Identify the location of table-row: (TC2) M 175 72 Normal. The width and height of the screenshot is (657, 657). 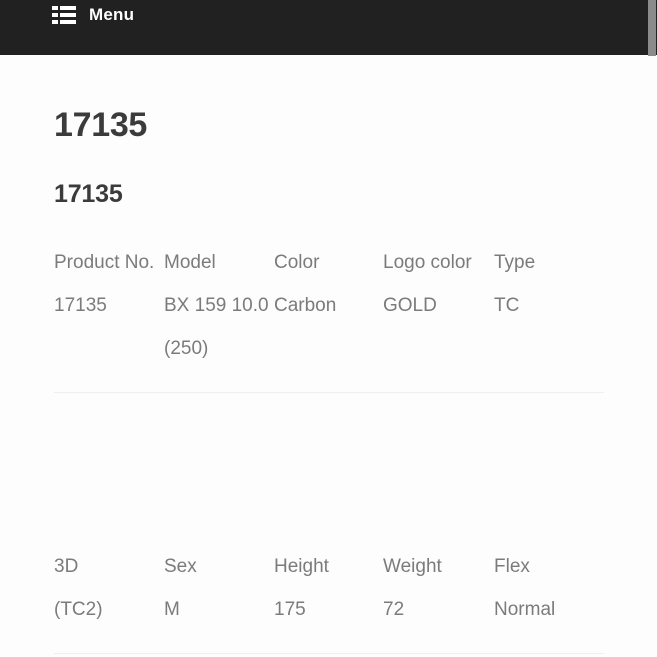
(329, 621).